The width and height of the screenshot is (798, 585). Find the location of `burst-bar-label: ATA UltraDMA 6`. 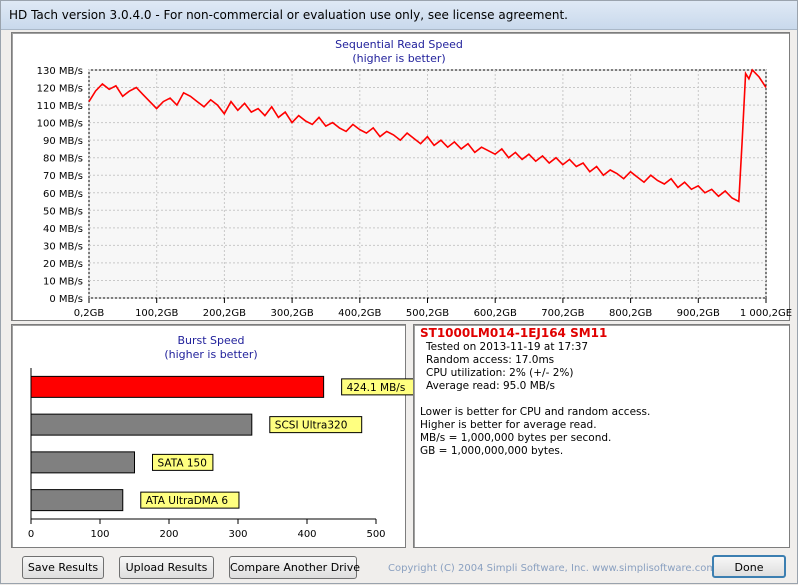

burst-bar-label: ATA UltraDMA 6 is located at coordinates (187, 501).